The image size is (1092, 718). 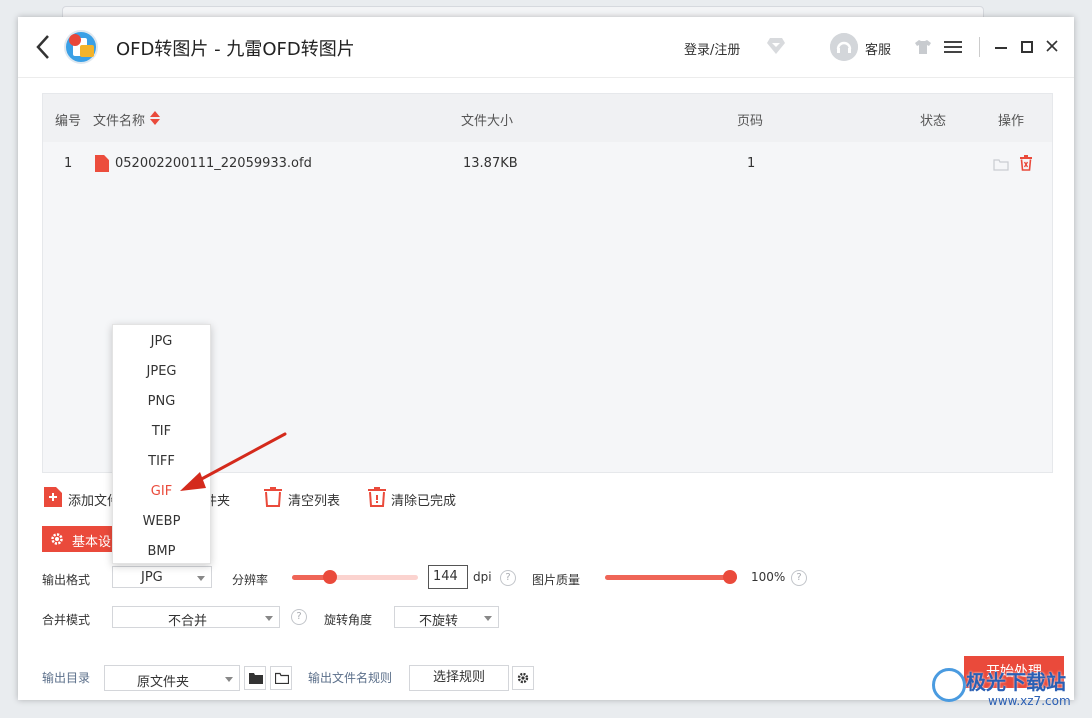 What do you see at coordinates (547, 118) in the screenshot?
I see `table-header: 编号 文件名称 文件大小 页码 状态 操作` at bounding box center [547, 118].